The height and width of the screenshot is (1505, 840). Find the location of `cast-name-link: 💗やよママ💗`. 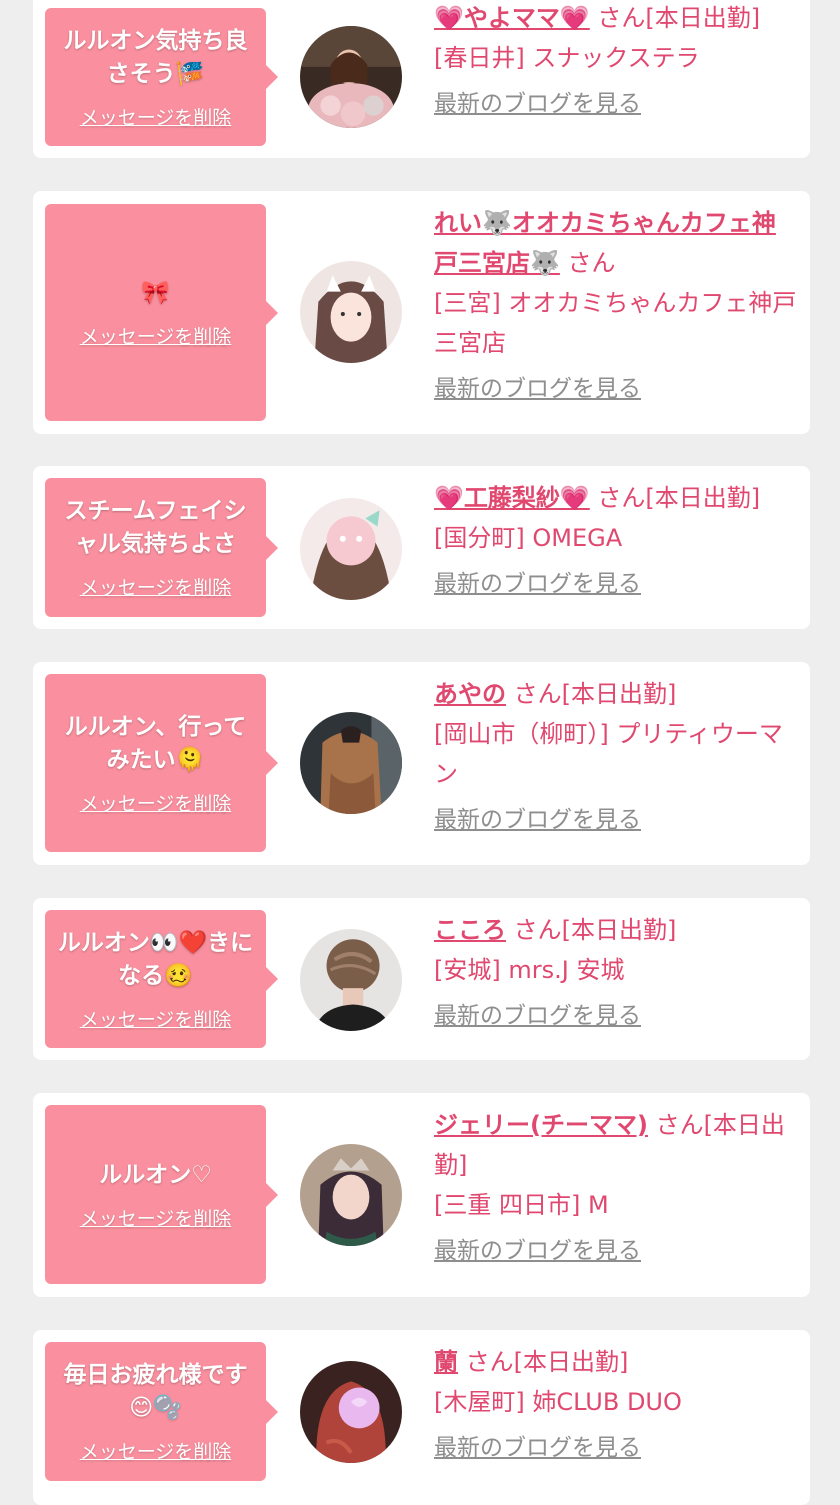

cast-name-link: 💗やよママ💗 is located at coordinates (512, 18).